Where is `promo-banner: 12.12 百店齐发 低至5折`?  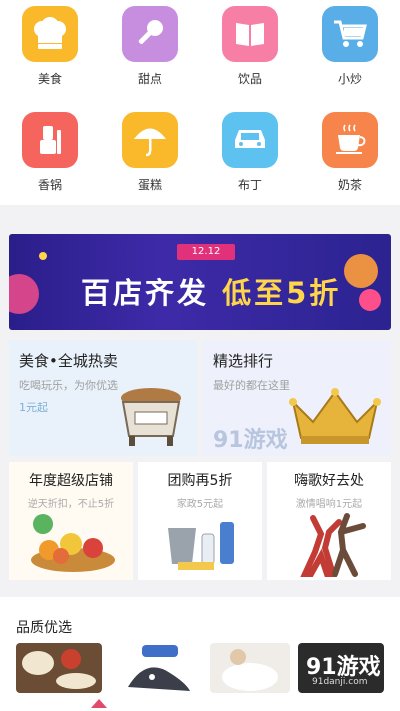
promo-banner: 12.12 百店齐发 低至5折 is located at coordinates (200, 282).